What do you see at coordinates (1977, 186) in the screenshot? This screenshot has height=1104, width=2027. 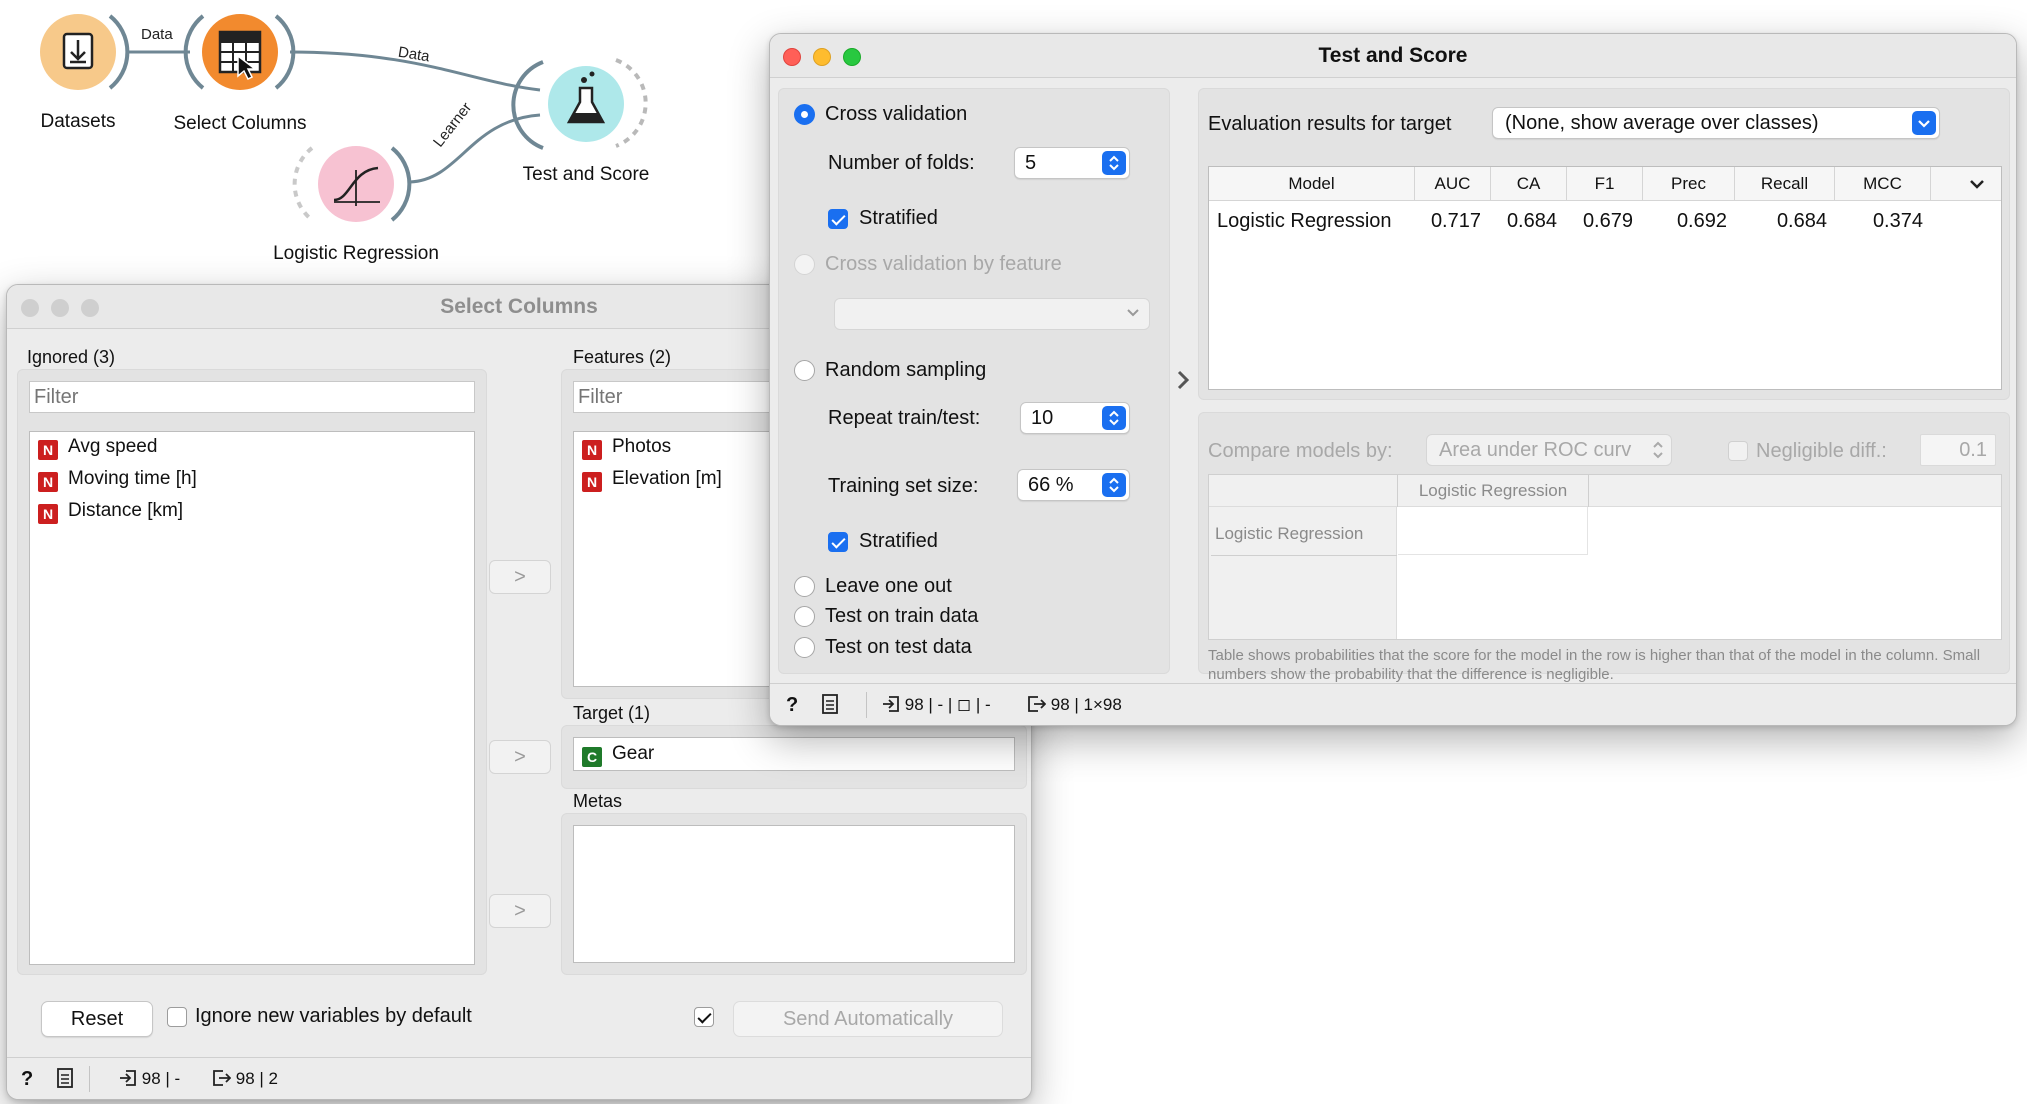 I see `column-menu-chevron-icon` at bounding box center [1977, 186].